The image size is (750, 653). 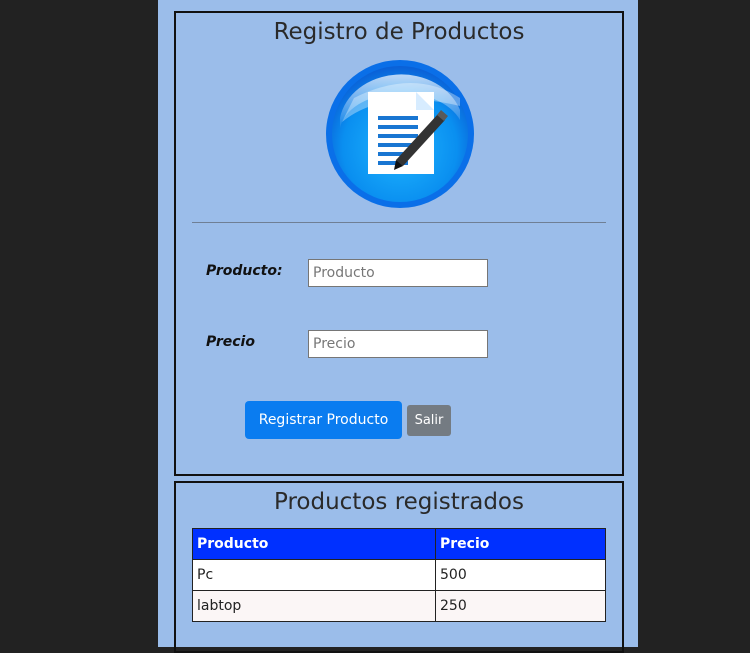 What do you see at coordinates (398, 273) in the screenshot?
I see `producto-input` at bounding box center [398, 273].